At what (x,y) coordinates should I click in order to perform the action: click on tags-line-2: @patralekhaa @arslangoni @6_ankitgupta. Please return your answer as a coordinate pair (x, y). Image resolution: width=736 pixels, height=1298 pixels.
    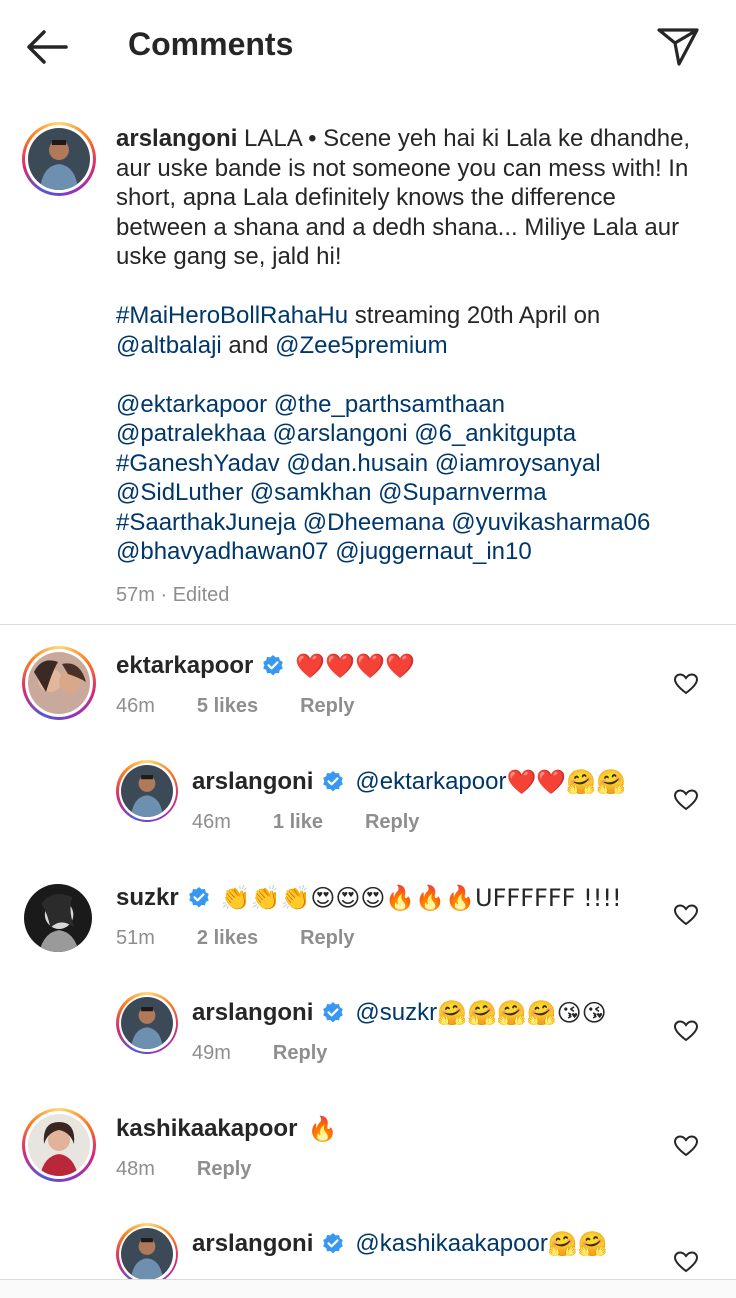
    Looking at the image, I should click on (411, 434).